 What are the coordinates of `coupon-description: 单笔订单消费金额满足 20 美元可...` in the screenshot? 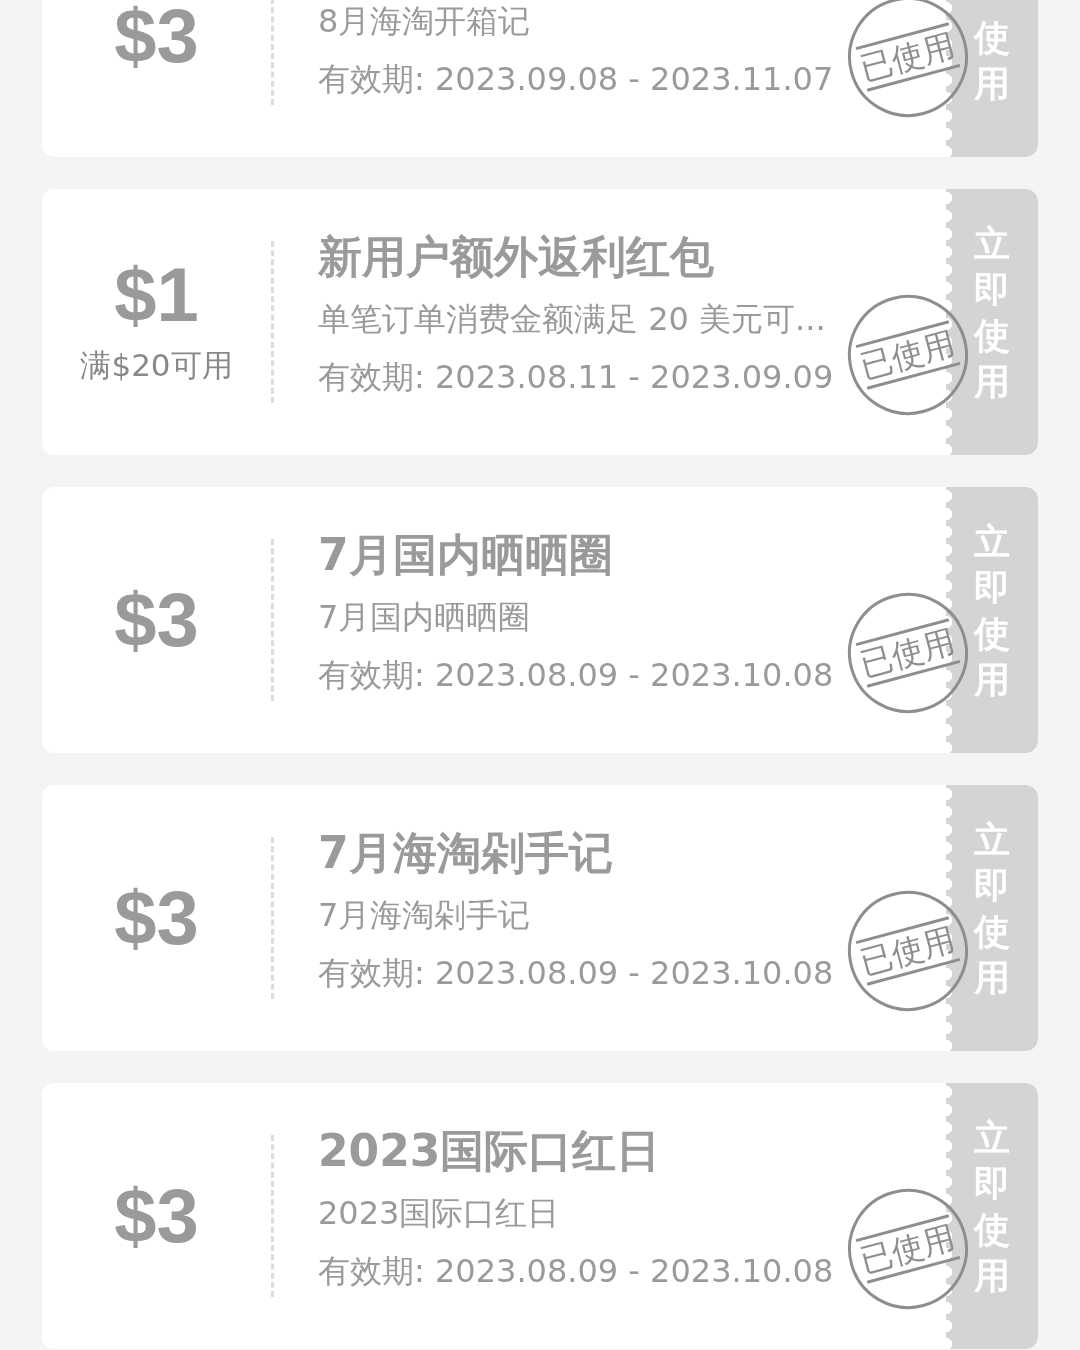 It's located at (572, 319).